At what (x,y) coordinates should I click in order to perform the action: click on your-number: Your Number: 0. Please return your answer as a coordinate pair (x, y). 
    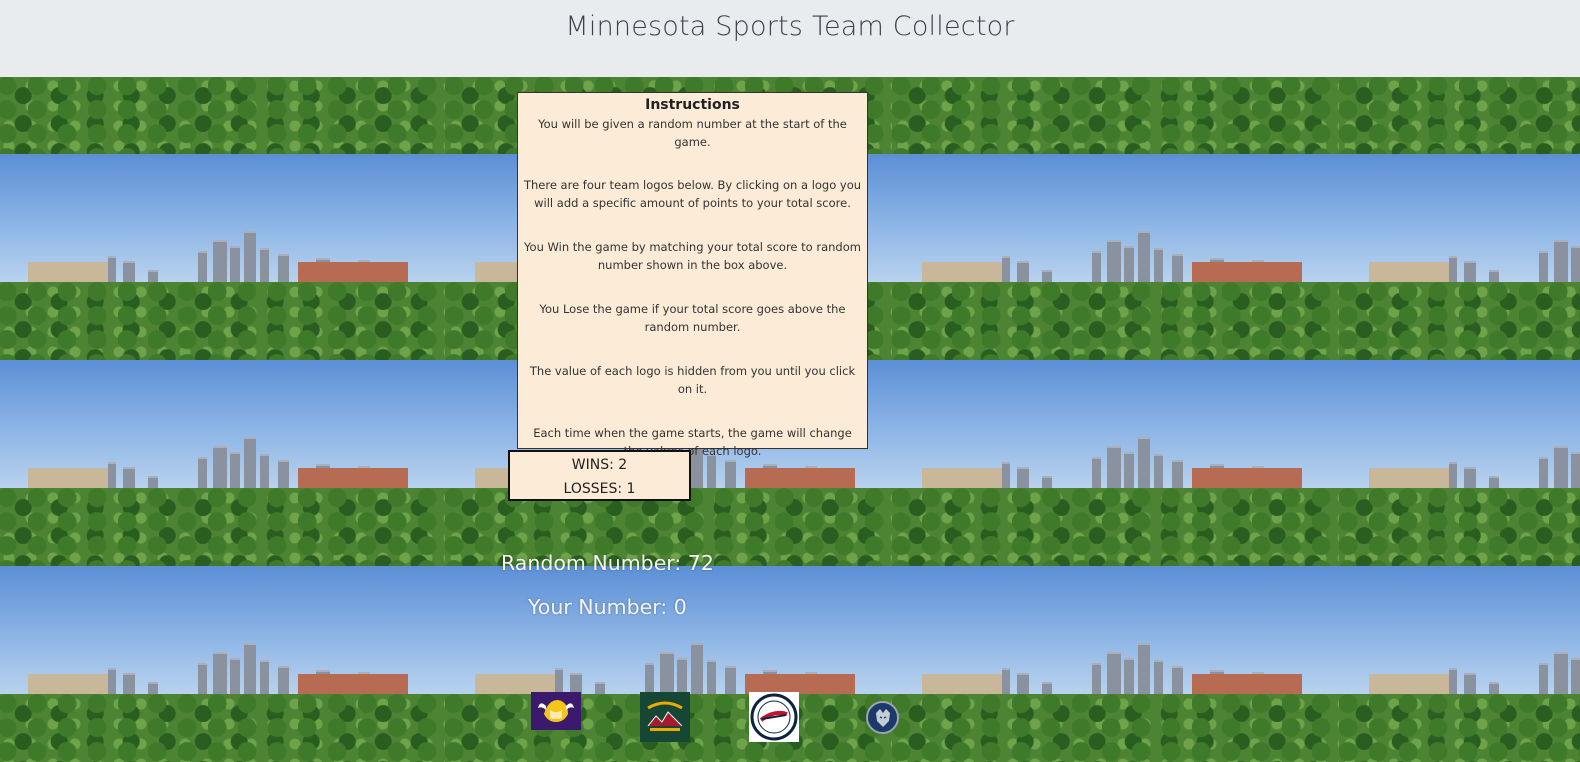
    Looking at the image, I should click on (607, 607).